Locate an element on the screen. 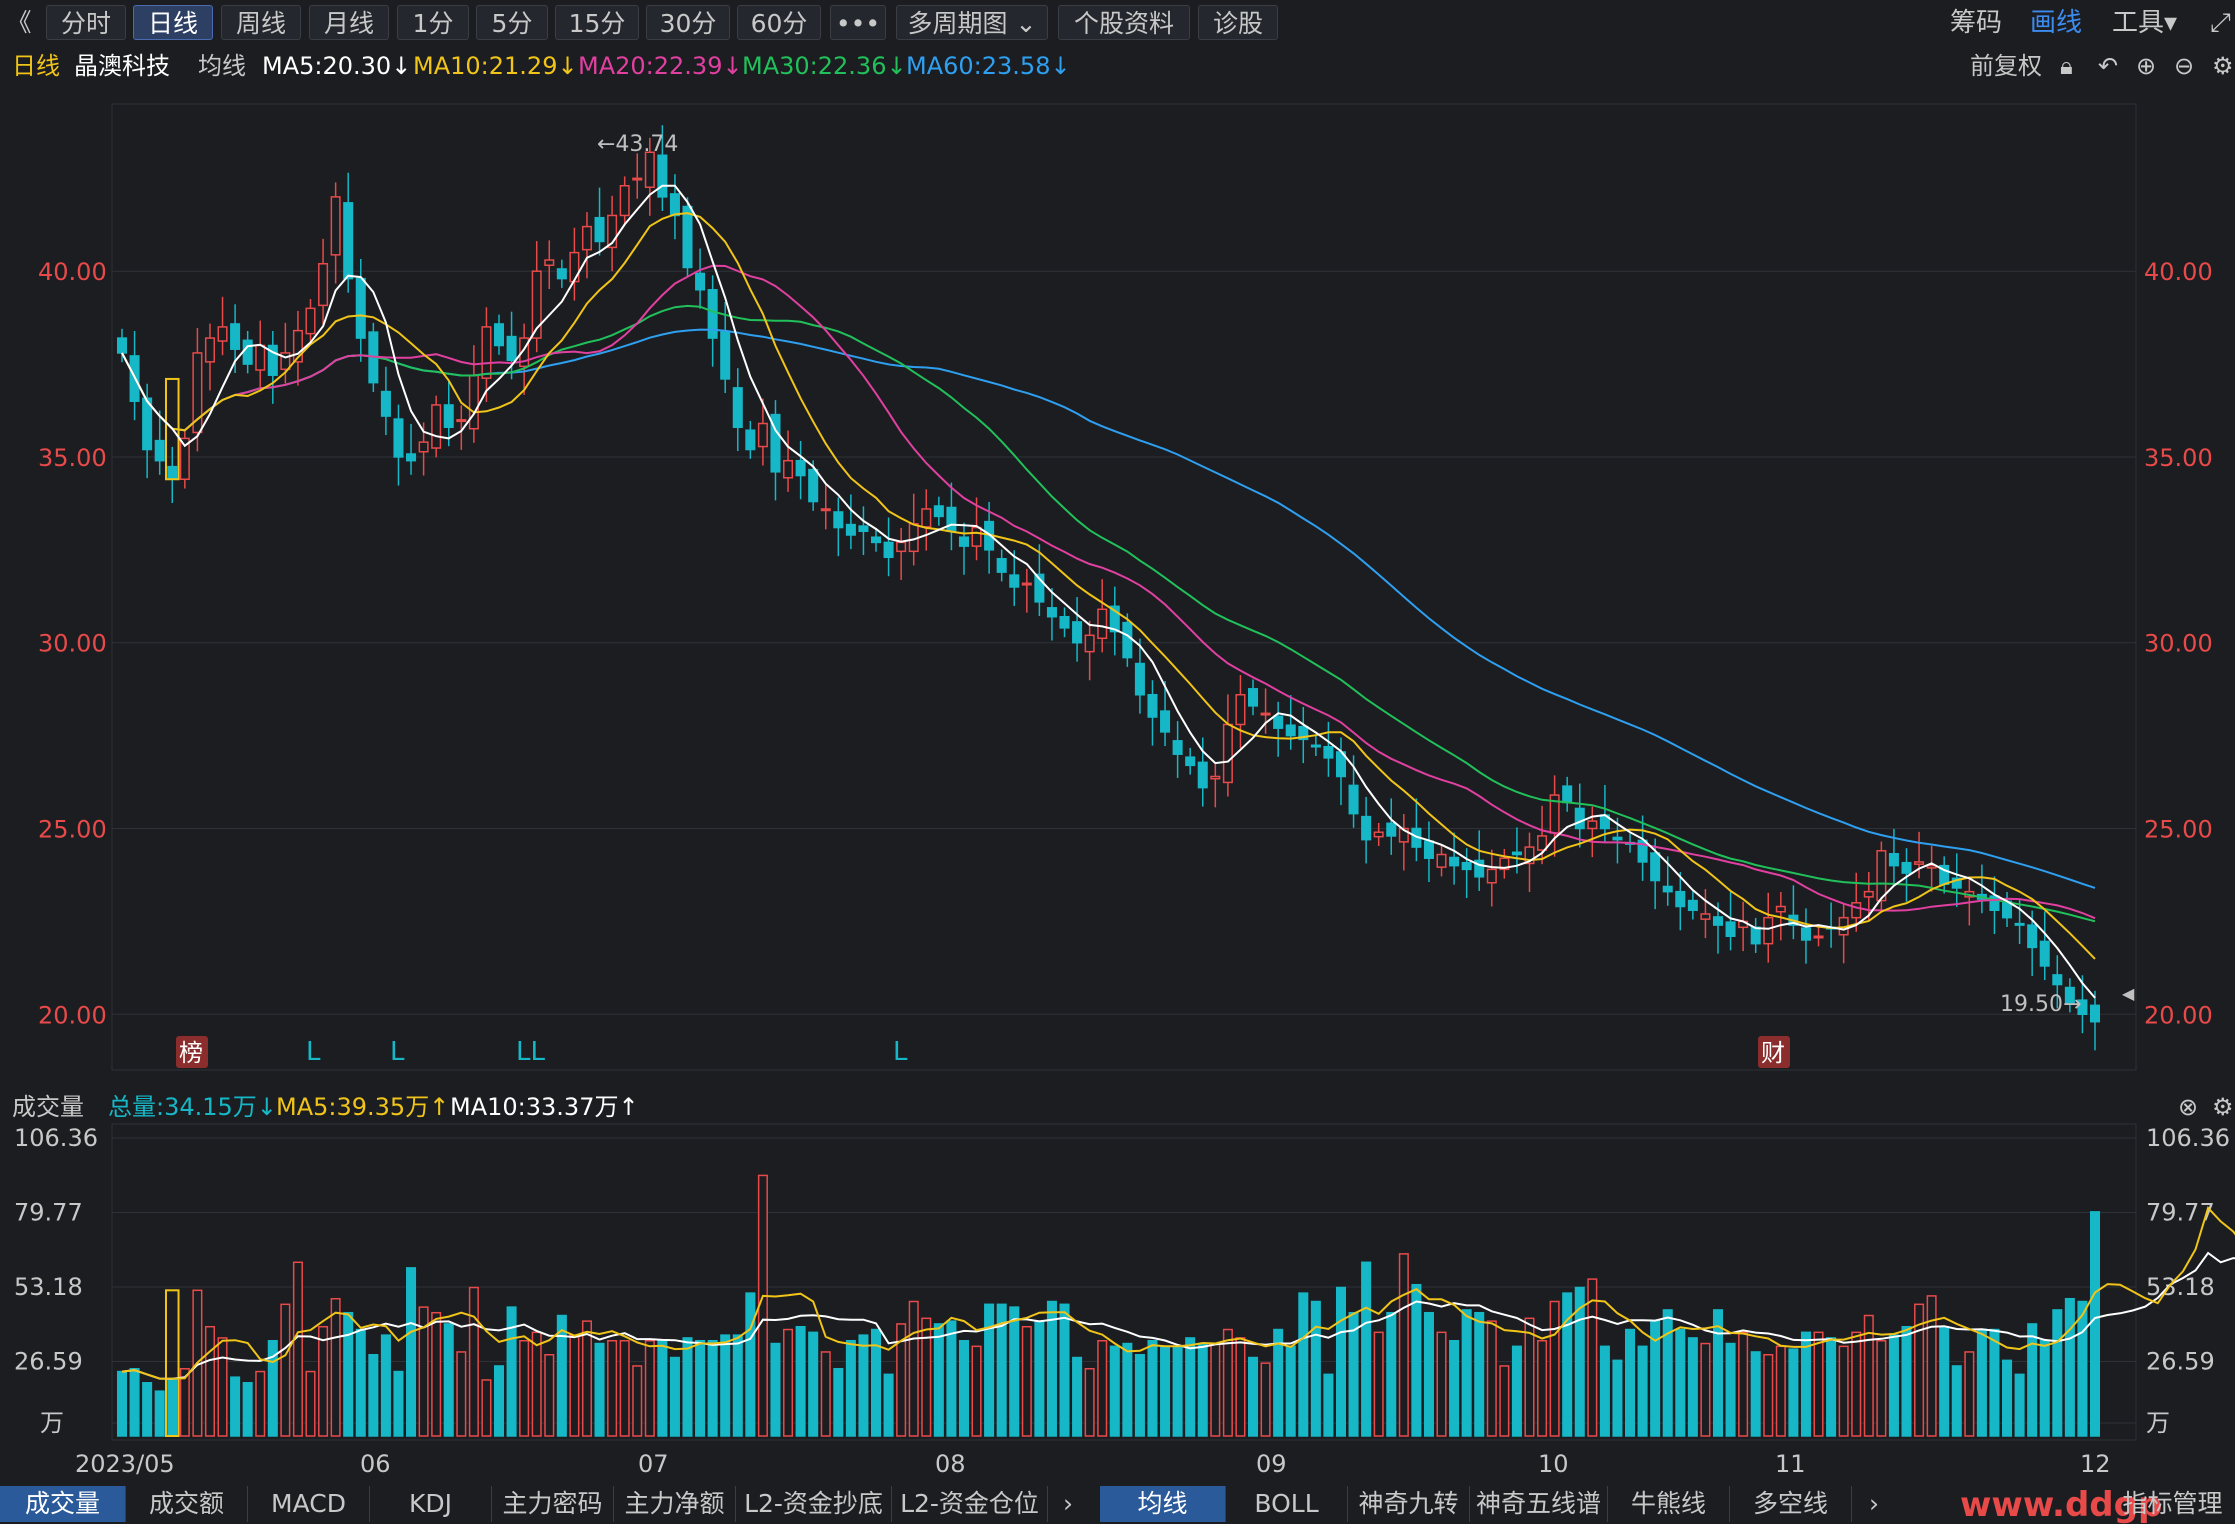 The image size is (2235, 1524). period-30min: 30分 is located at coordinates (688, 22).